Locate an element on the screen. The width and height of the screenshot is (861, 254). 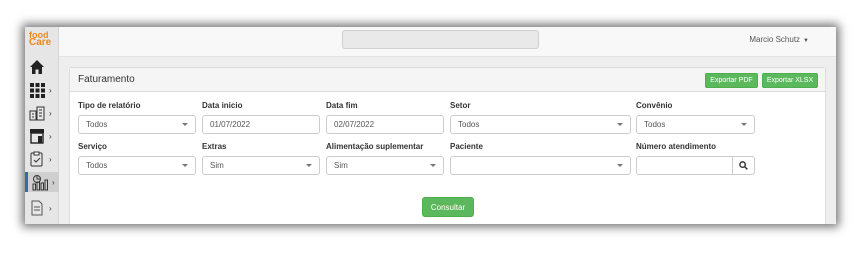
paciente-label: Paciente is located at coordinates (466, 146).